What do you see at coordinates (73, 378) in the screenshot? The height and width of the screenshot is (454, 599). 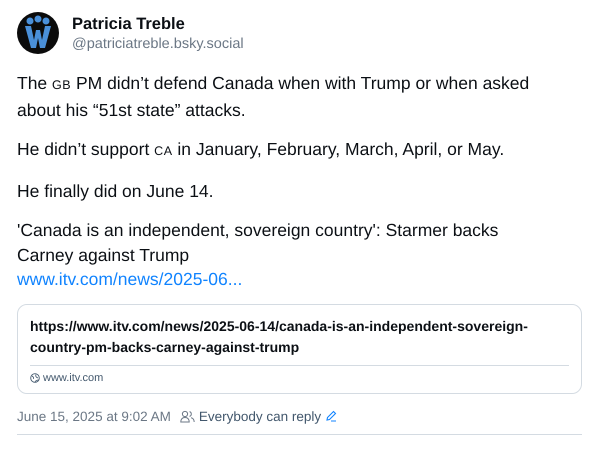 I see `link-domain: www.itv.com` at bounding box center [73, 378].